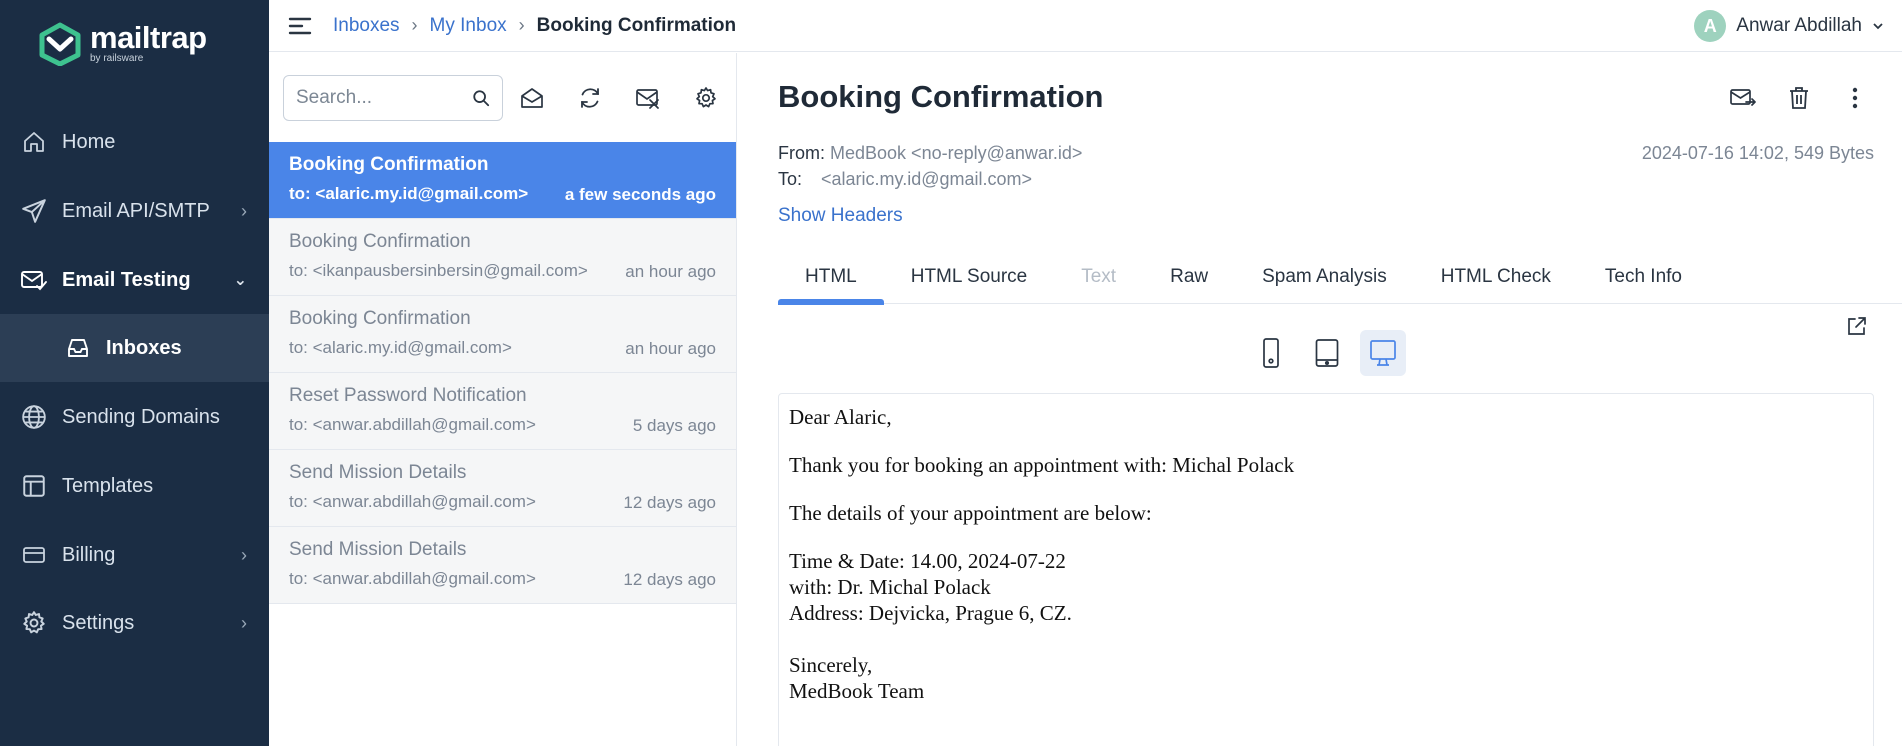  Describe the element at coordinates (1743, 98) in the screenshot. I see `forward-icon` at that location.